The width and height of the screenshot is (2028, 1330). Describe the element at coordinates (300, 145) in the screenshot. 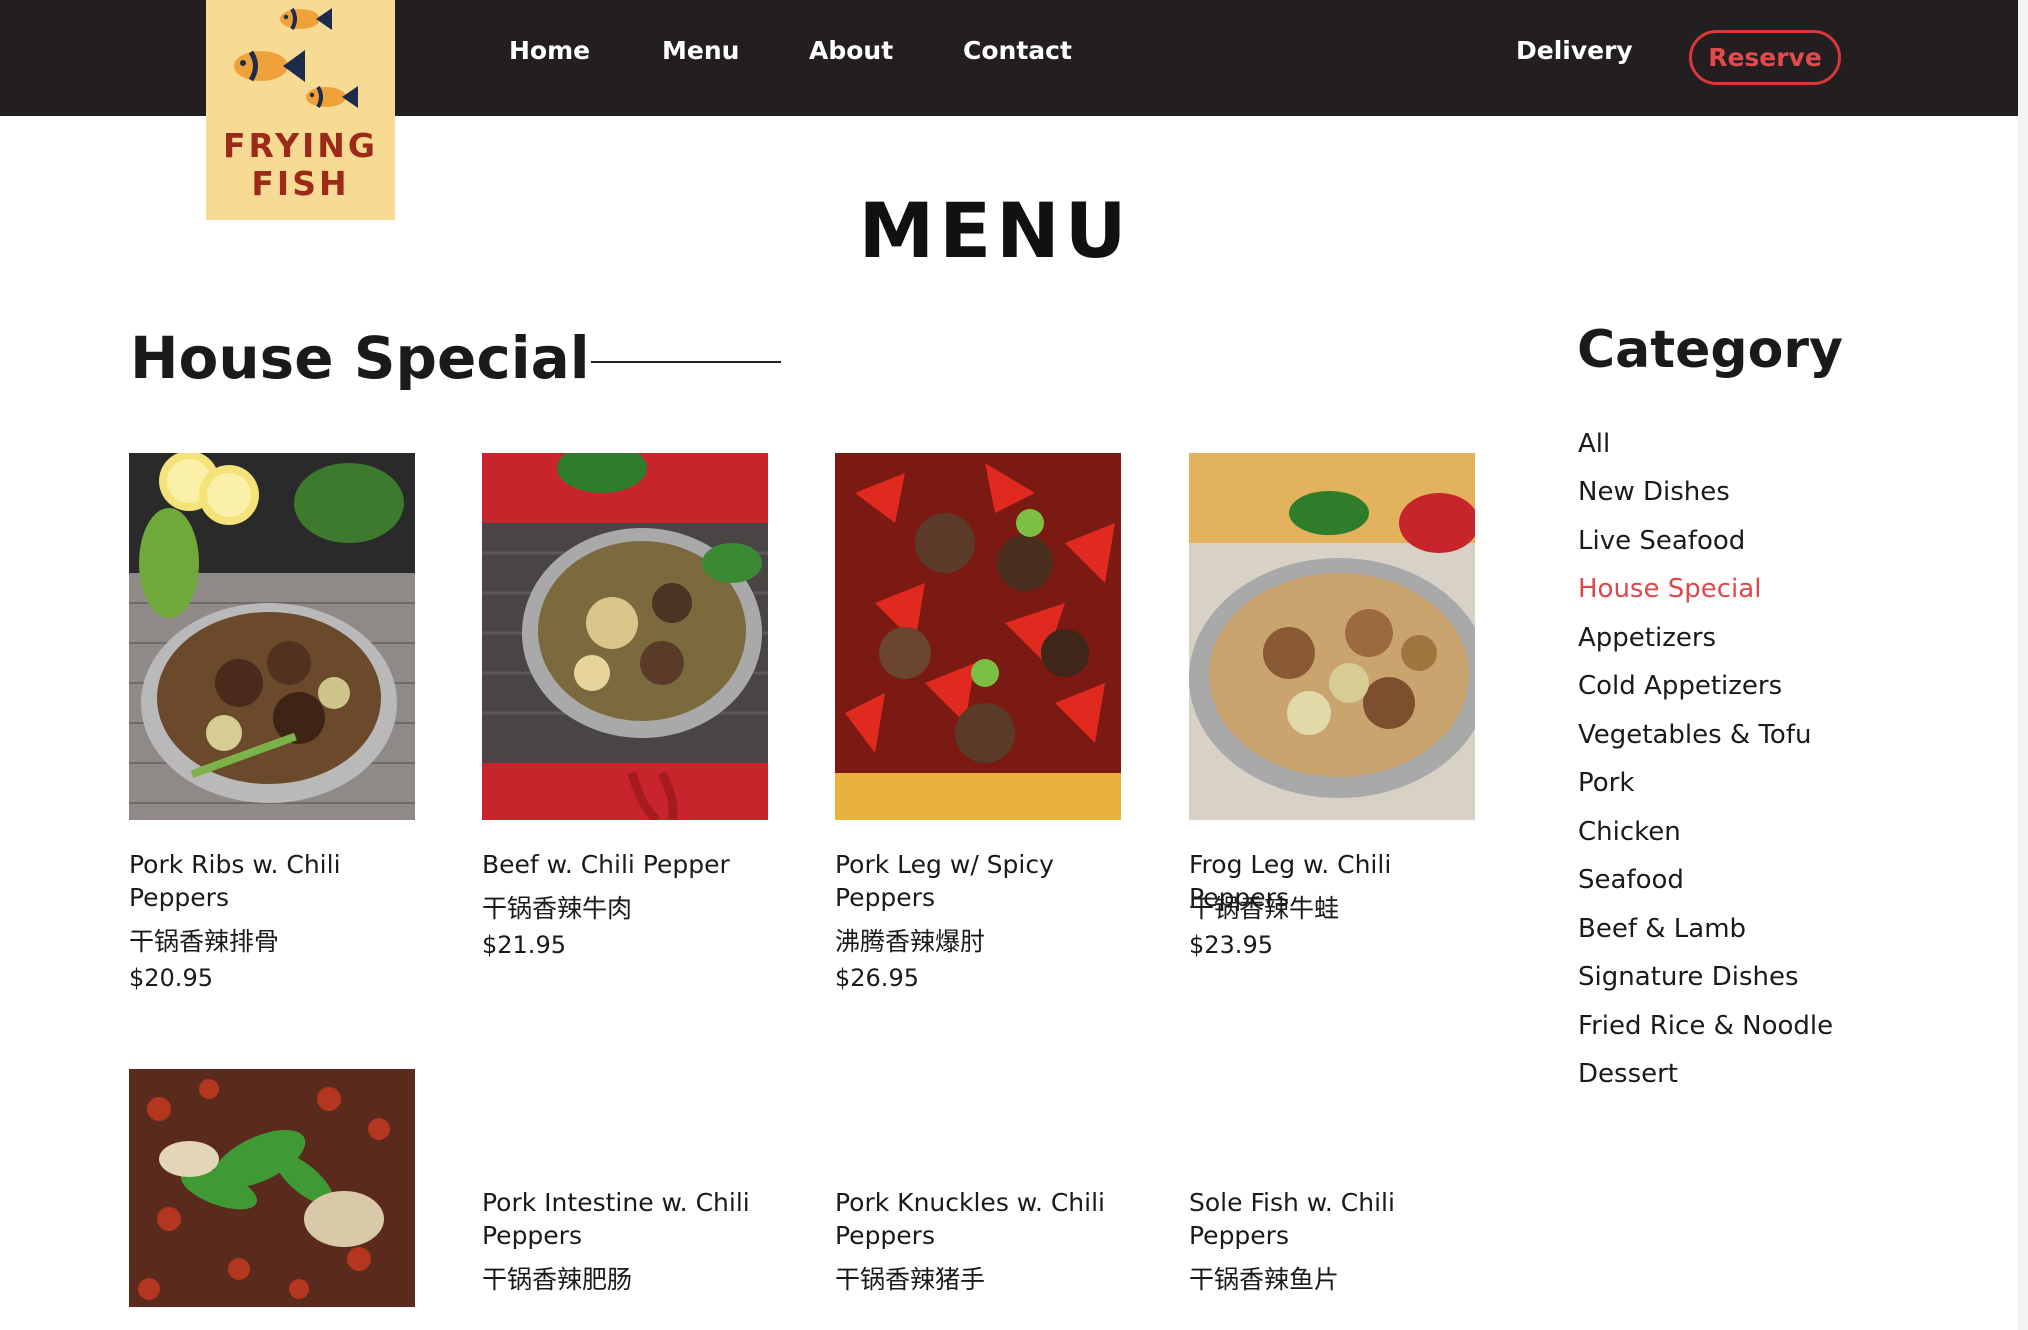

I see `logo-text-frying: FRYING` at that location.